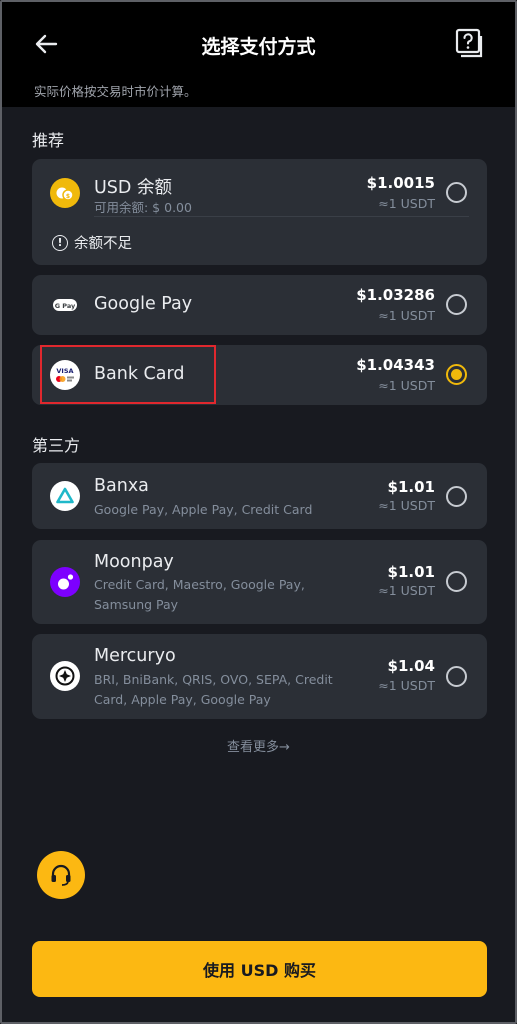 The width and height of the screenshot is (517, 1024). I want to click on headset-icon, so click(61, 875).